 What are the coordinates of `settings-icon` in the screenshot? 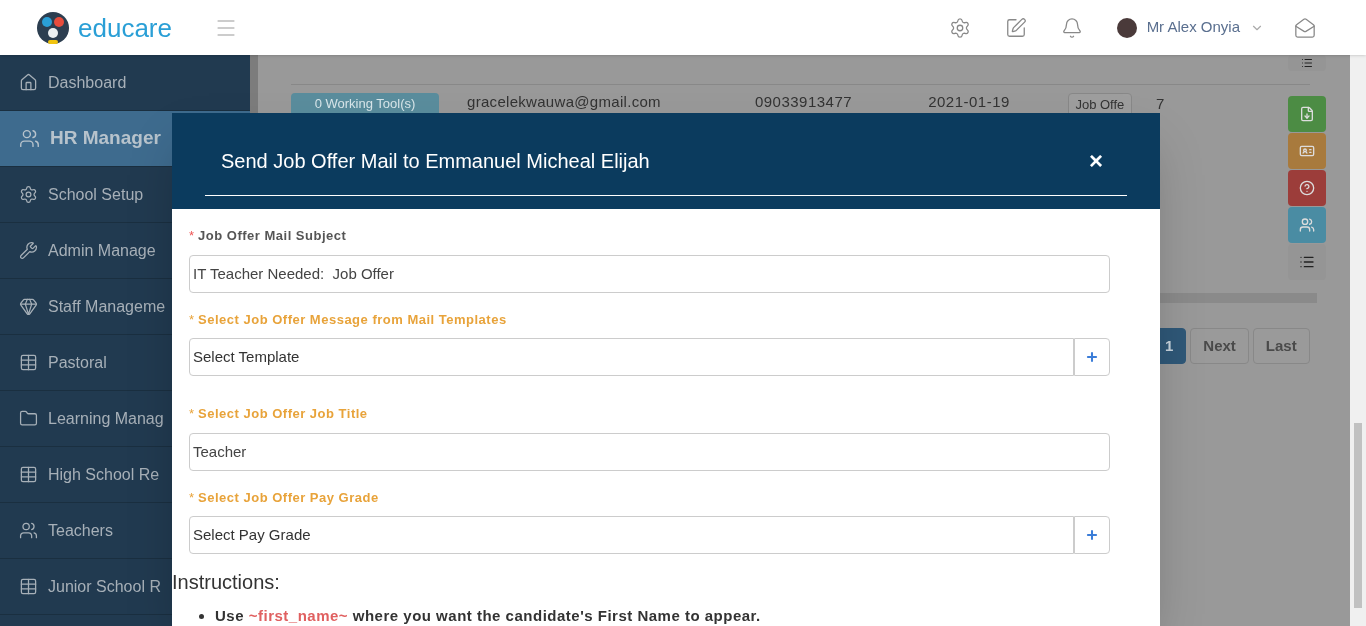 It's located at (28, 194).